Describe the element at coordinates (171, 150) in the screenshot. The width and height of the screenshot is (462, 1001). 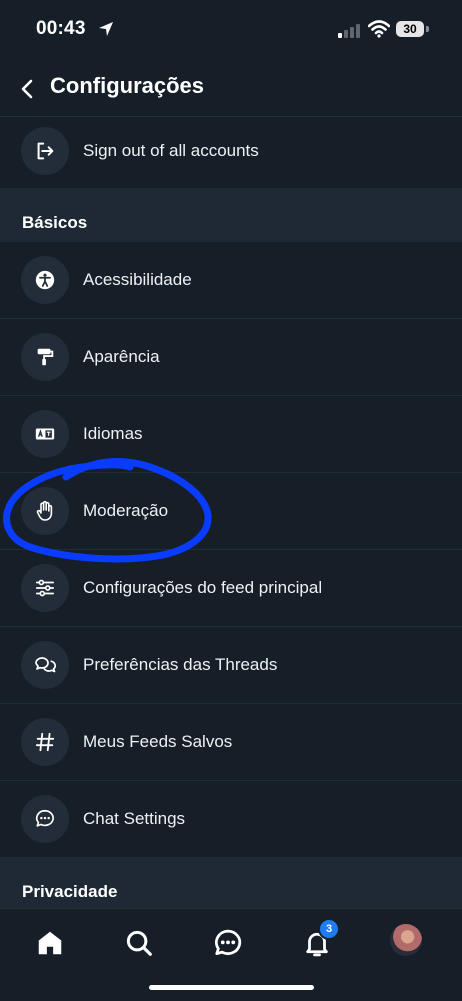
I see `sign-out-all-accounts-label: Sign out of all accounts` at that location.